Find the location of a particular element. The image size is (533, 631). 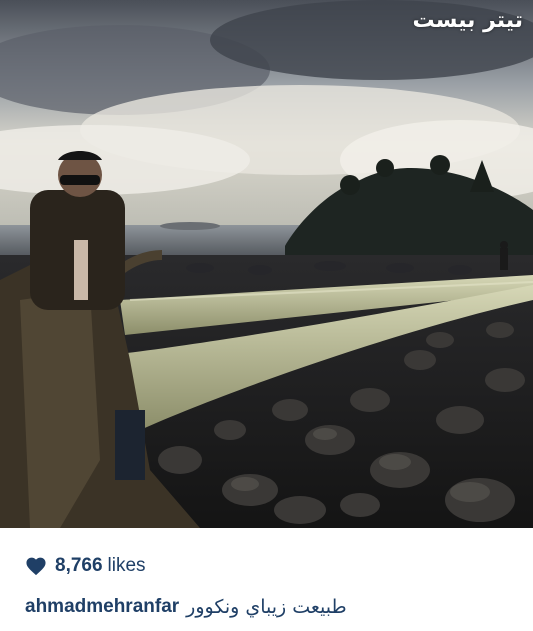

caption-row: ahmadmehranfar طبيعت زيباي ونكوور is located at coordinates (186, 607).